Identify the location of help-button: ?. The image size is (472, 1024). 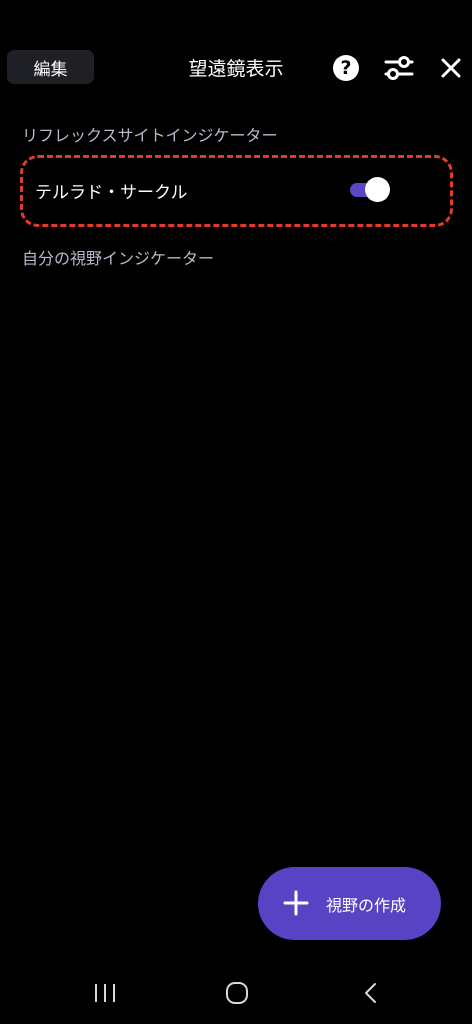
(346, 68).